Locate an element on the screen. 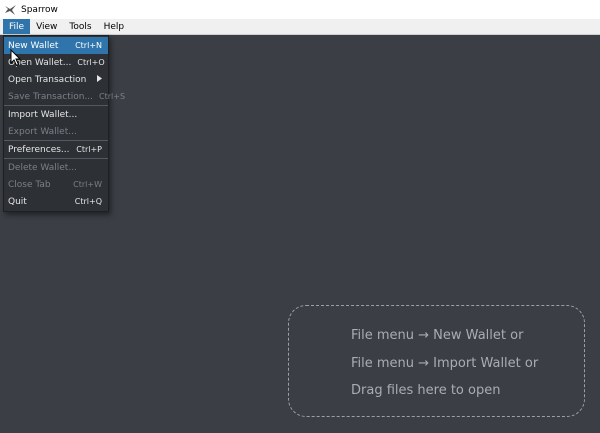 The height and width of the screenshot is (433, 600). menu-item-preferences: Preferences... Ctrl+P is located at coordinates (56, 149).